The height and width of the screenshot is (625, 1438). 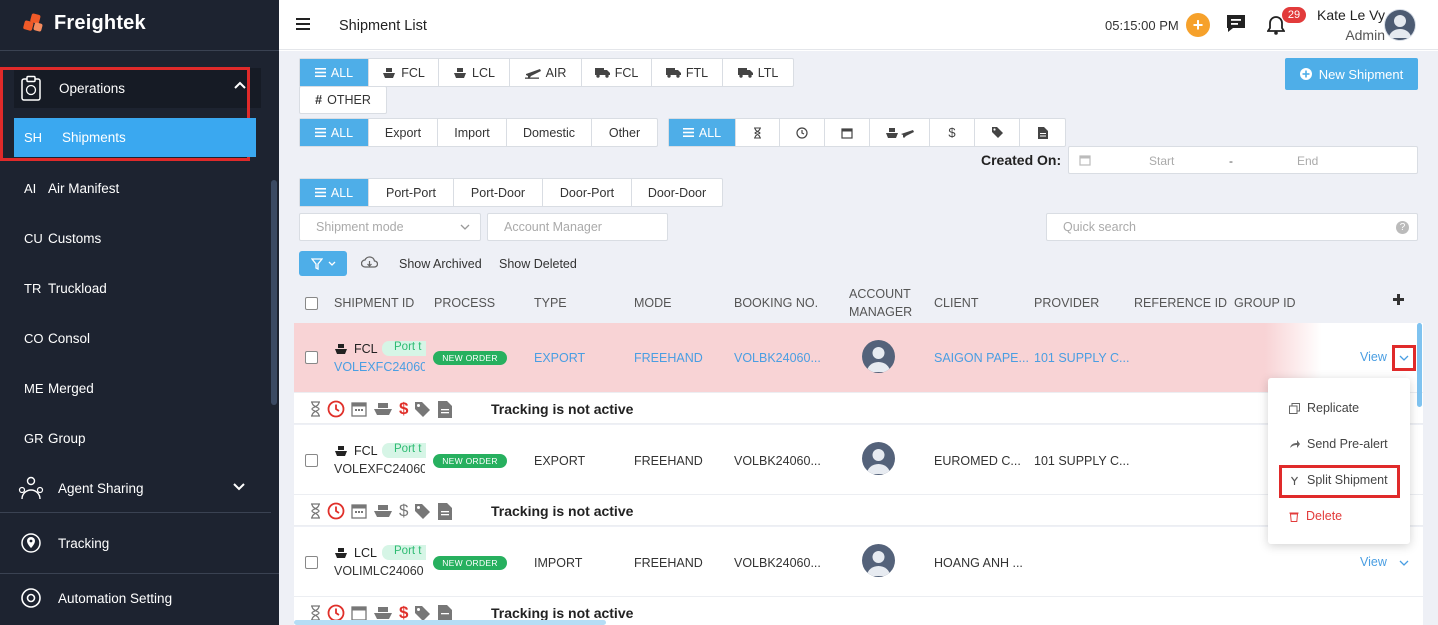 I want to click on show-deleted-link: Show Deleted, so click(x=538, y=264).